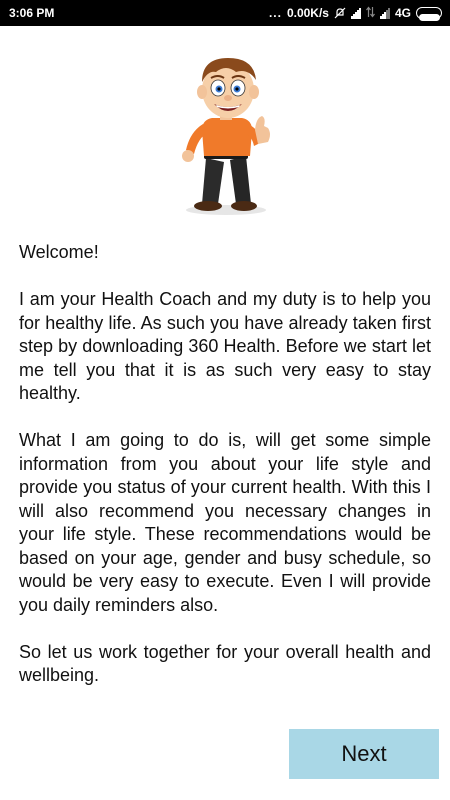 Image resolution: width=450 pixels, height=800 pixels. What do you see at coordinates (32, 13) in the screenshot?
I see `status-time: 3:06 PM` at bounding box center [32, 13].